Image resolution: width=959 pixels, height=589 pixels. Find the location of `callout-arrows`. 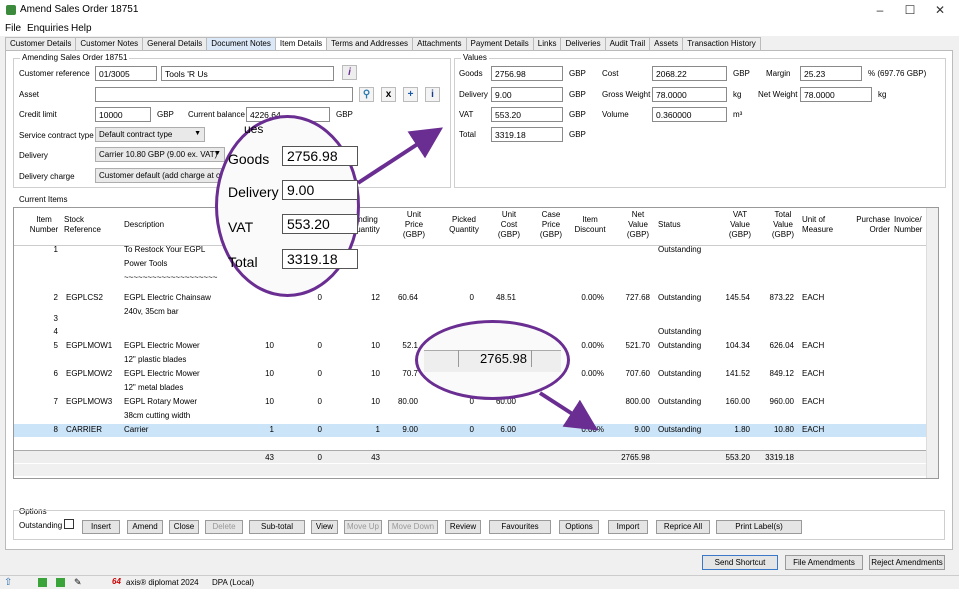

callout-arrows is located at coordinates (477, 279).